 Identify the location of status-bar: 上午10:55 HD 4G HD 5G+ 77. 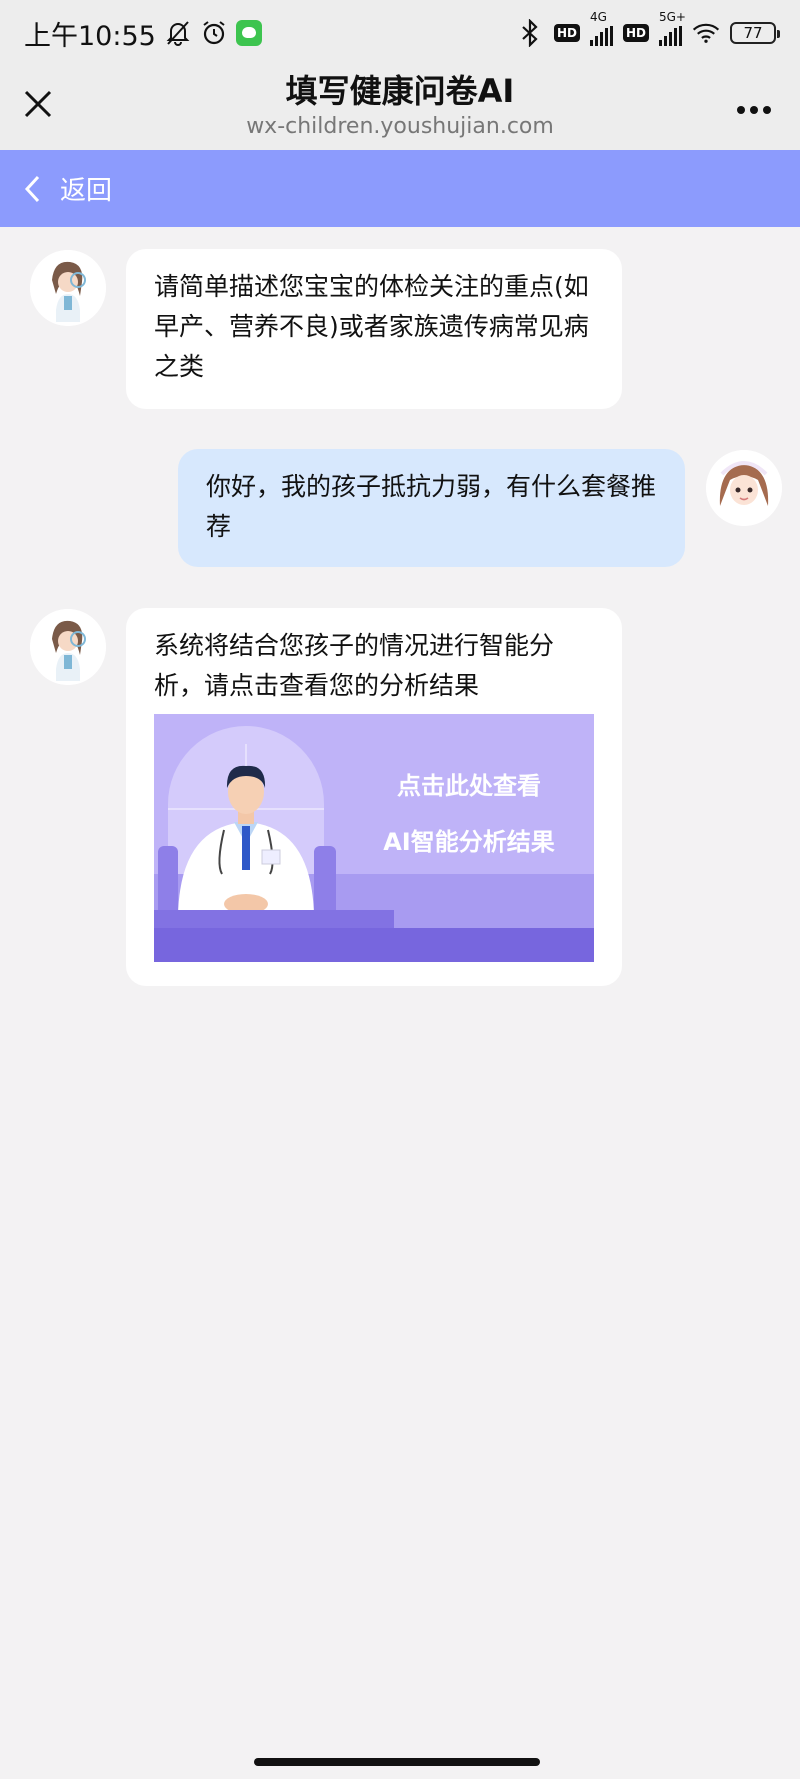
(400, 33).